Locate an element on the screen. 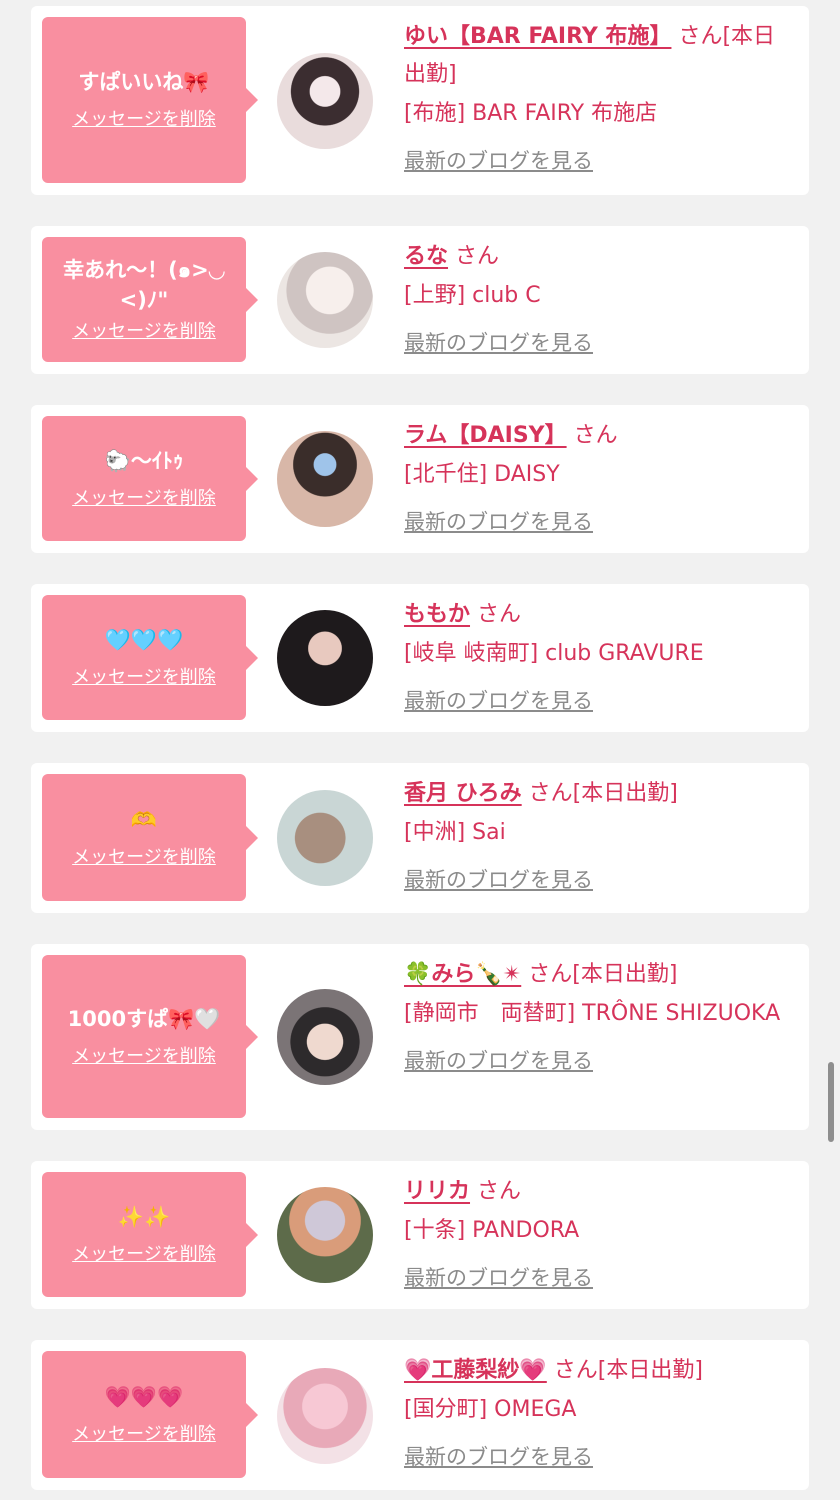 This screenshot has height=1500, width=840. message-text: すぱいいね🎀 is located at coordinates (144, 82).